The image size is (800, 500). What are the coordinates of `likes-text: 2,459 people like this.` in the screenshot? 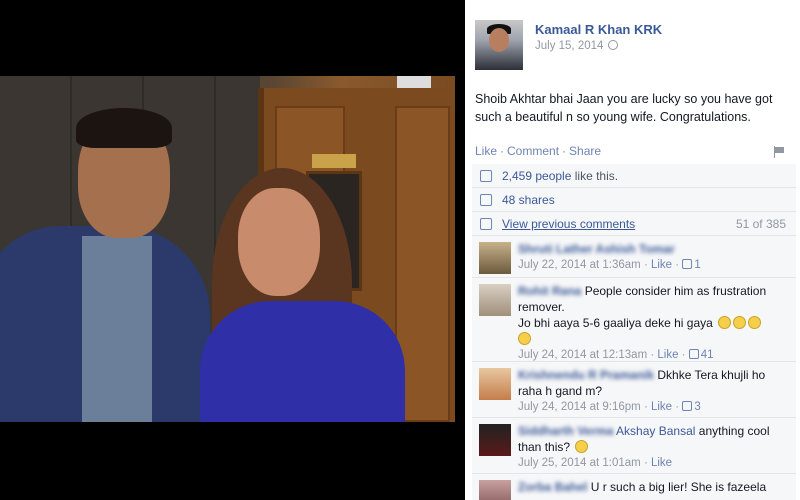 It's located at (560, 176).